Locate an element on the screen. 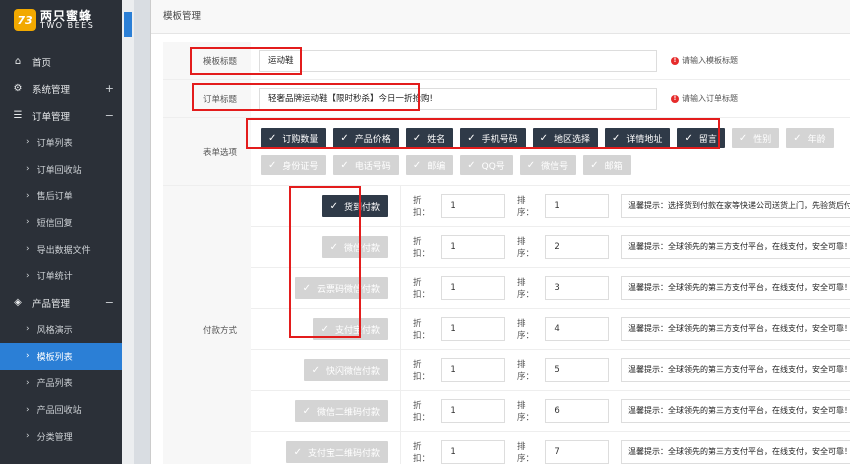  payment-method-checkbox: ✓ 支付宝二维码付款 is located at coordinates (336, 452).